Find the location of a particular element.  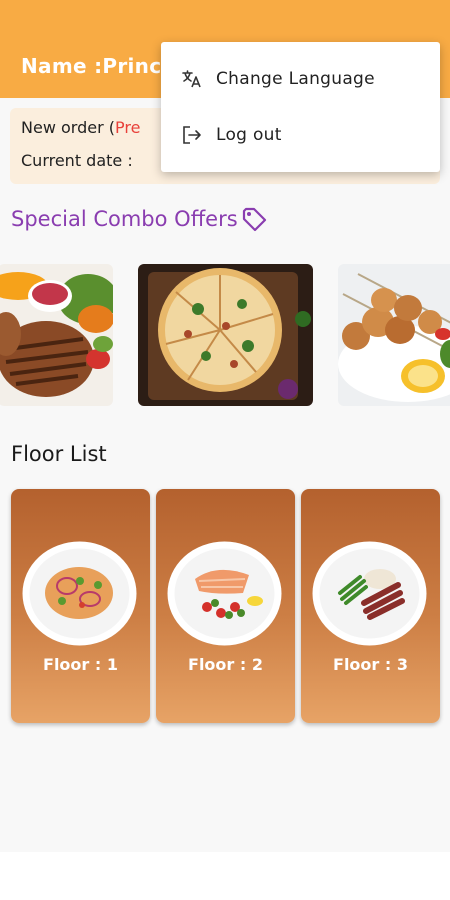

new-order-value: Pre is located at coordinates (127, 127).